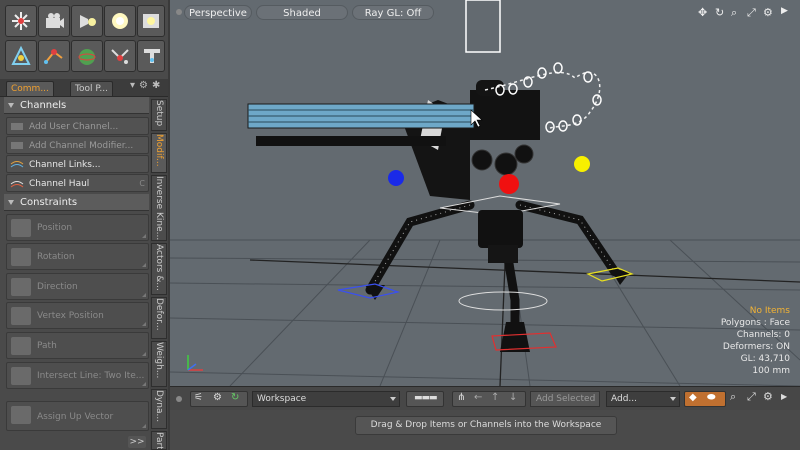  I want to click on arrow-up-icon: ↑, so click(495, 397).